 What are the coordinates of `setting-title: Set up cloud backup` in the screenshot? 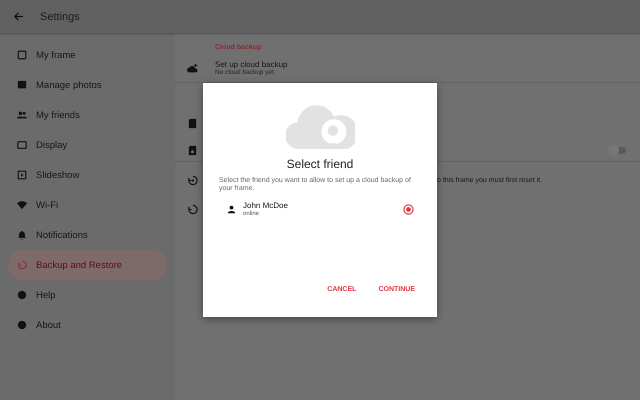 It's located at (251, 64).